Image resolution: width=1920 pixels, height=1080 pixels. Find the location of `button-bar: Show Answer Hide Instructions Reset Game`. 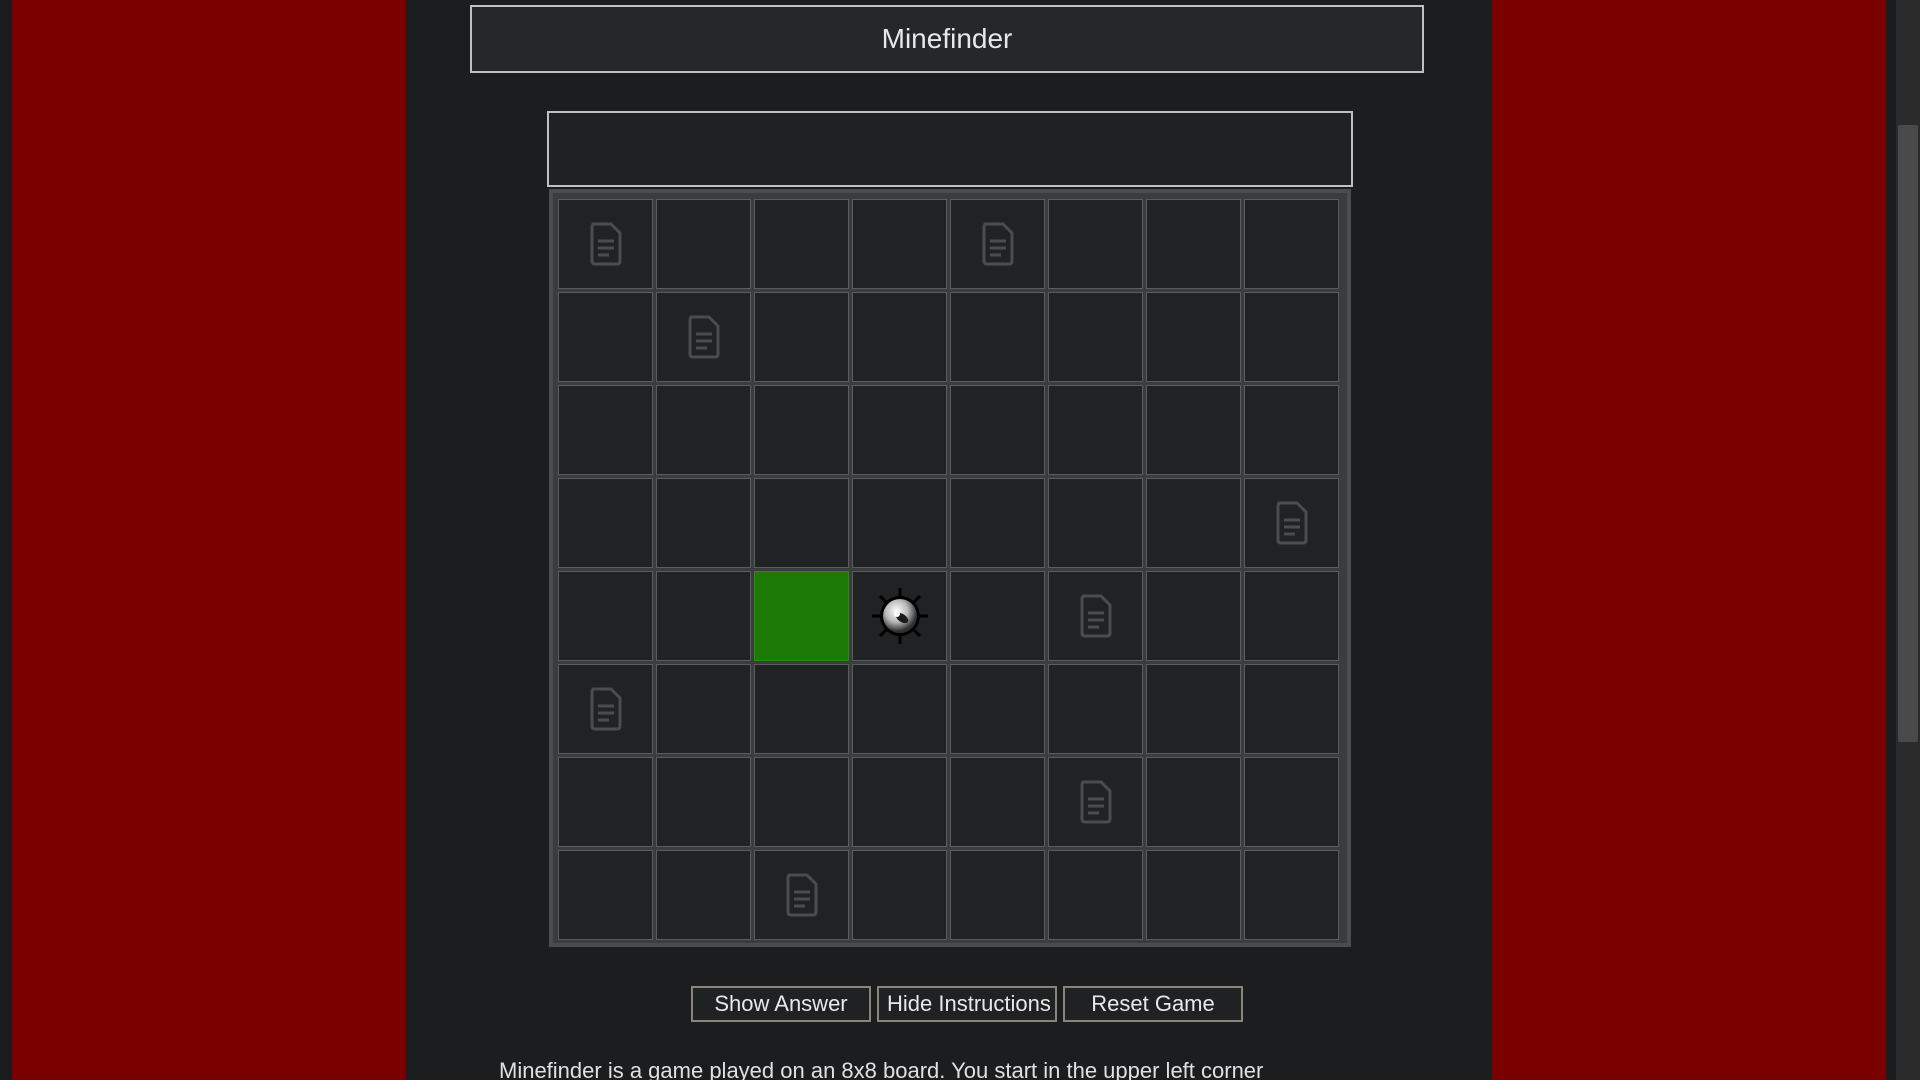

button-bar: Show Answer Hide Instructions Reset Game is located at coordinates (967, 1004).